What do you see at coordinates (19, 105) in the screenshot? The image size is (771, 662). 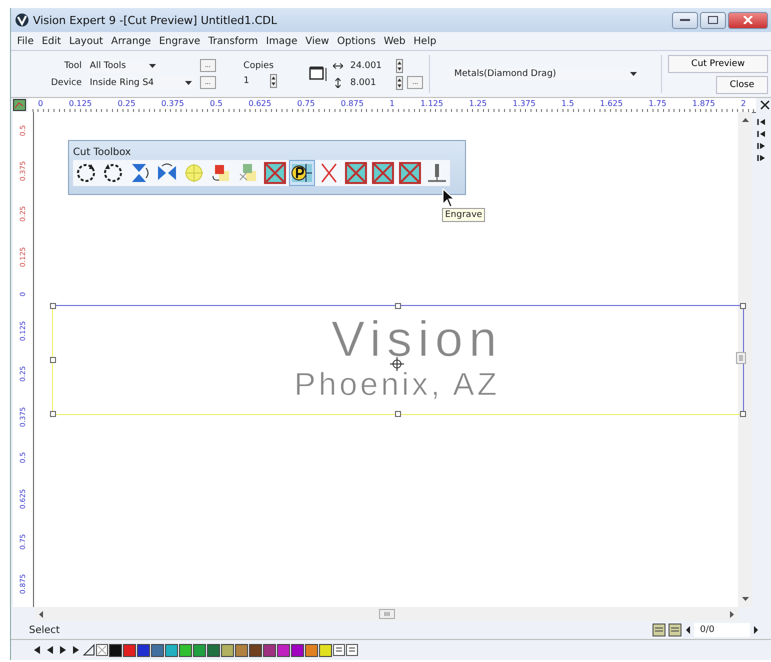 I see `ruler-corner-icon` at bounding box center [19, 105].